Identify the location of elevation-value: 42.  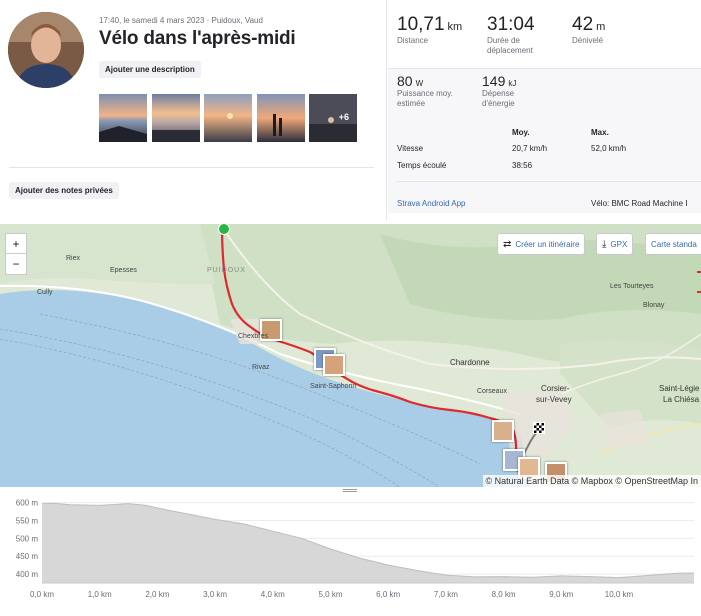
(582, 24).